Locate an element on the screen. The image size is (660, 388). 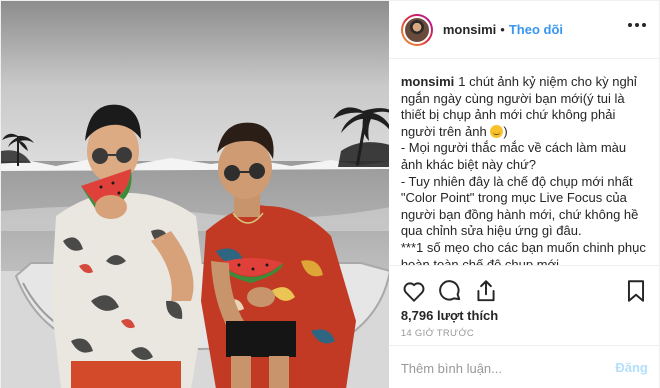
avatar is located at coordinates (416, 29).